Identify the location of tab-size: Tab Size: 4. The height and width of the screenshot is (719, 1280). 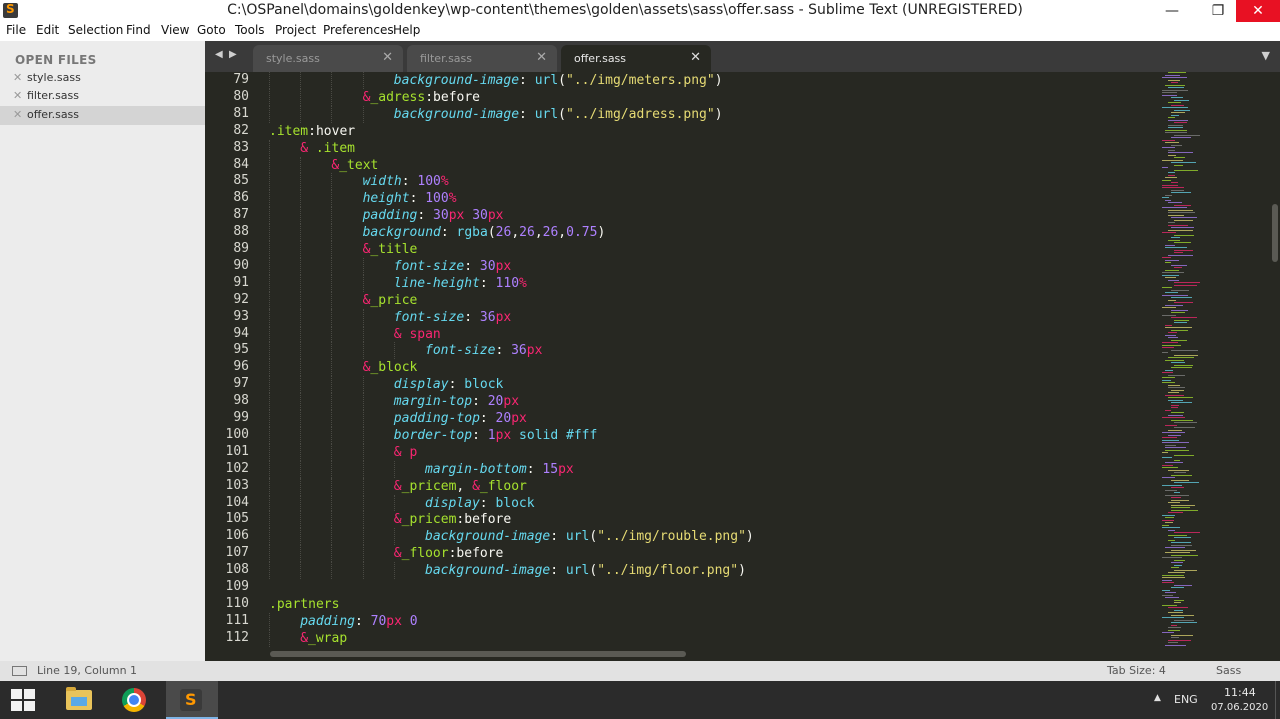
(1136, 670).